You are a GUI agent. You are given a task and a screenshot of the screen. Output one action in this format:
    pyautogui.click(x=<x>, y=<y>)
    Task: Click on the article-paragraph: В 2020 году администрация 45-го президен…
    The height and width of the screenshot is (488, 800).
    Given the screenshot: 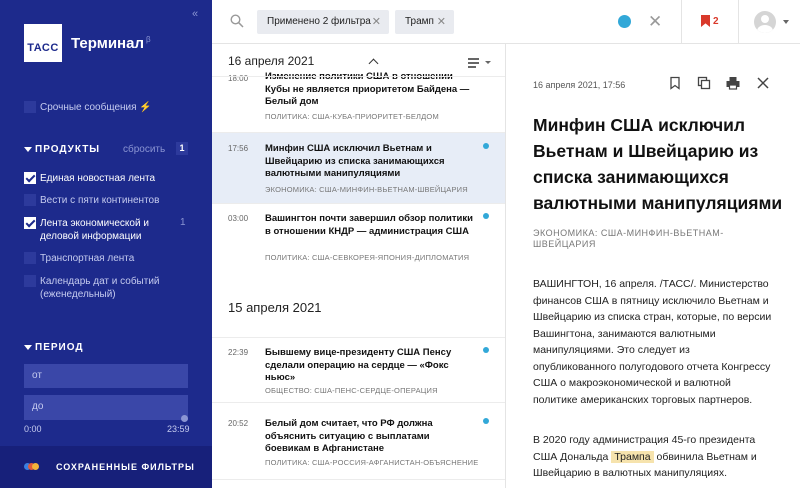 What is the action you would take?
    pyautogui.click(x=653, y=457)
    